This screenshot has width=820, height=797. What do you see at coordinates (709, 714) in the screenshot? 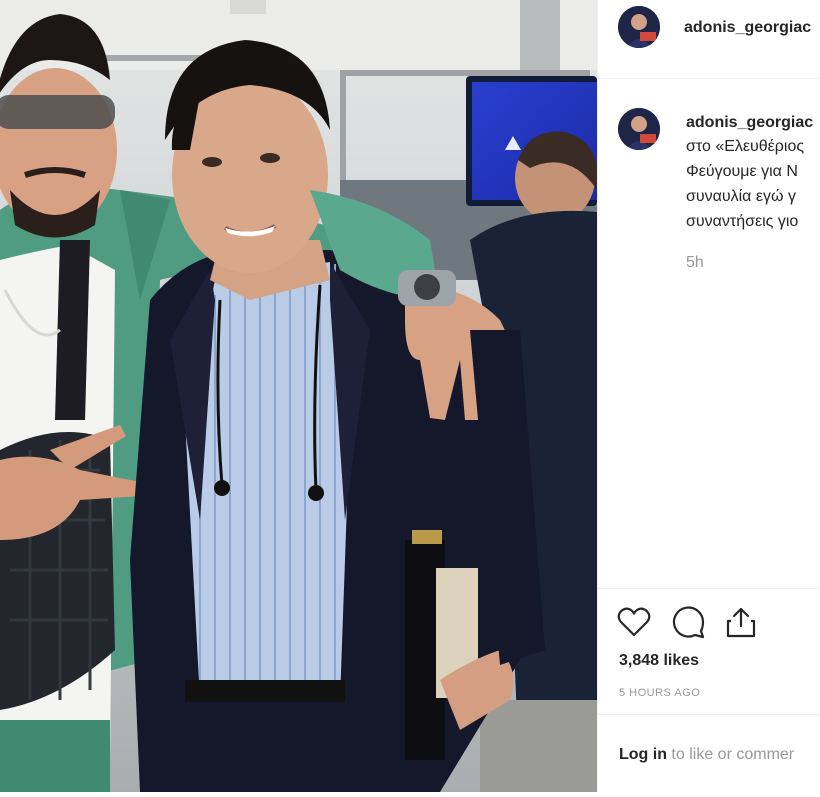
I see `login-divider` at bounding box center [709, 714].